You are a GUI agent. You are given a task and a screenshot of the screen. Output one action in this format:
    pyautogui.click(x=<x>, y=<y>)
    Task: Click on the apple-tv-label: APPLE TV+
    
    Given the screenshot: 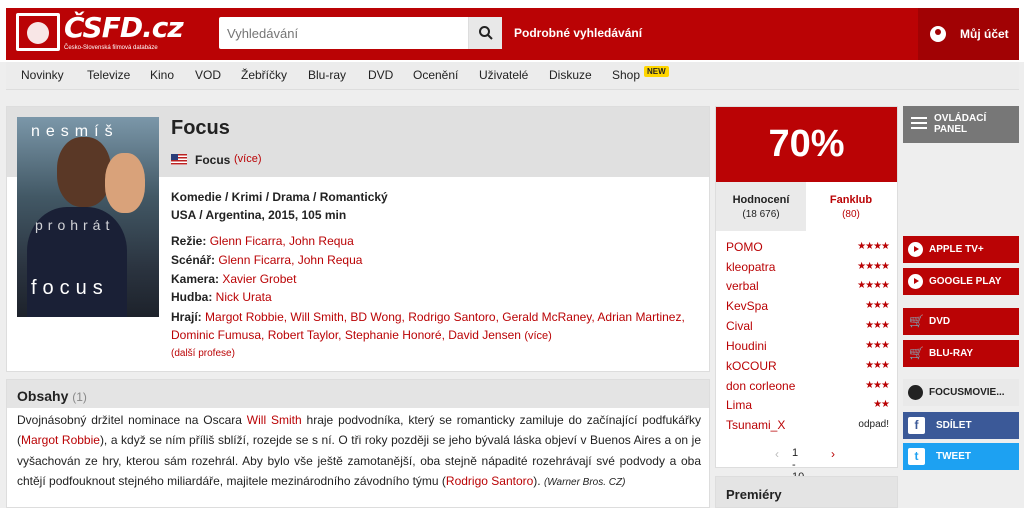 What is the action you would take?
    pyautogui.click(x=956, y=249)
    